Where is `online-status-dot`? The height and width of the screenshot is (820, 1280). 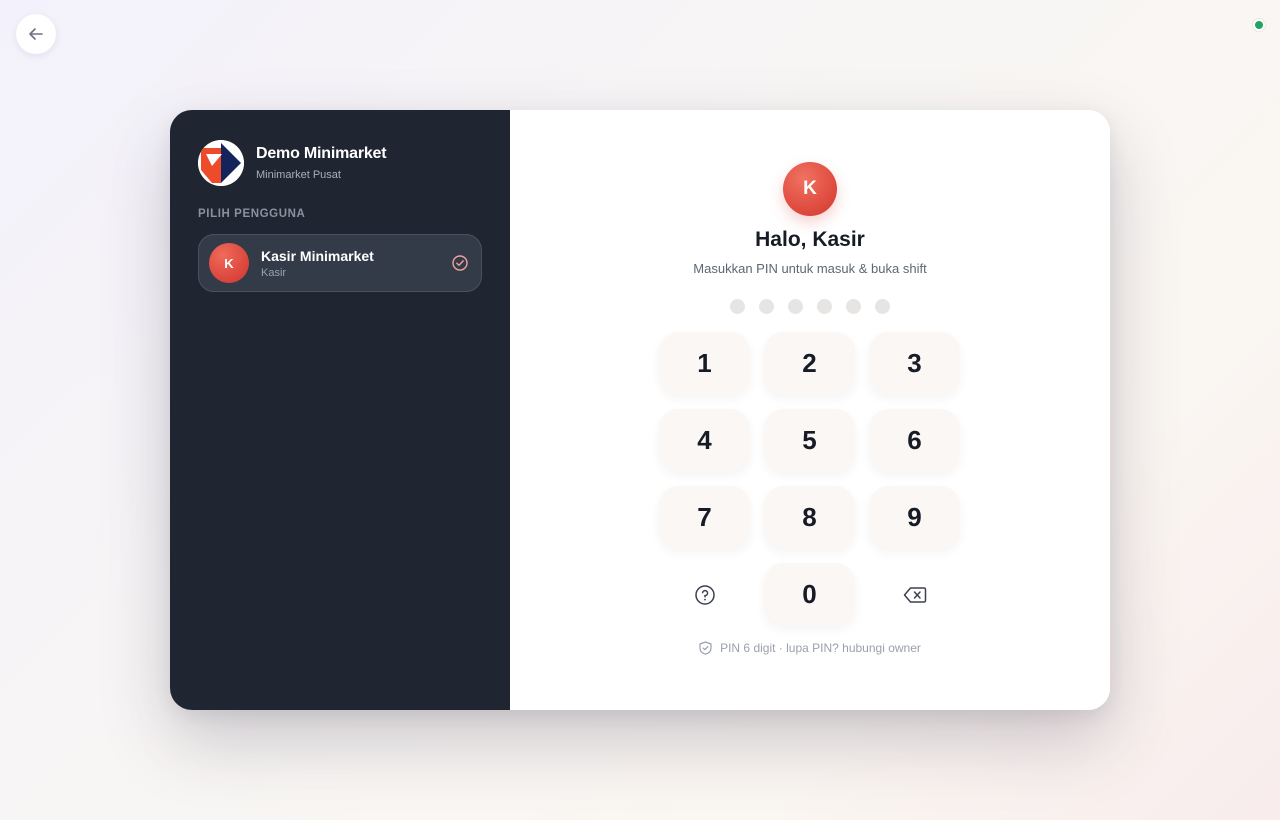
online-status-dot is located at coordinates (1259, 25).